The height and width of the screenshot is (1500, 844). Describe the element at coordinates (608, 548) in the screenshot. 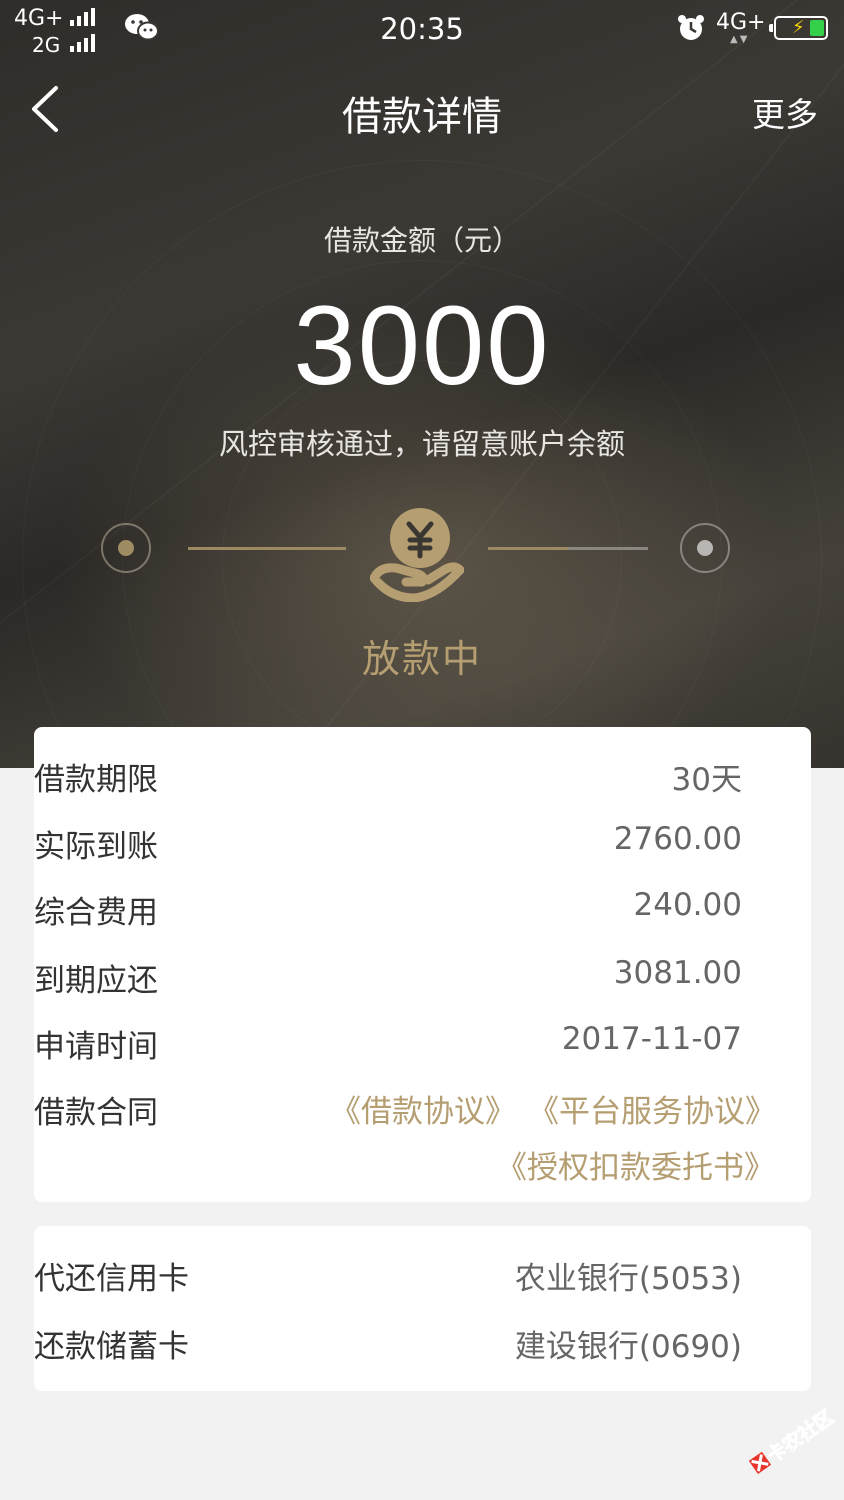

I see `progress-line-pending` at that location.